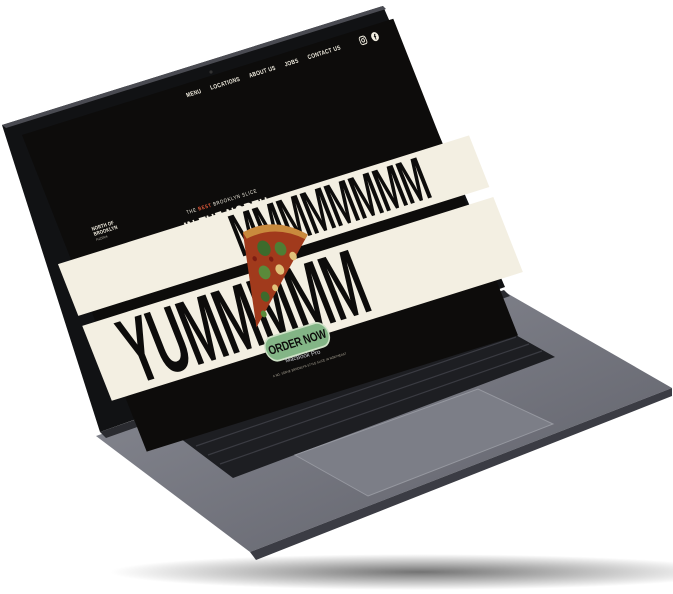 The image size is (673, 594). I want to click on nav-item-about-us: ABOUT US, so click(262, 72).